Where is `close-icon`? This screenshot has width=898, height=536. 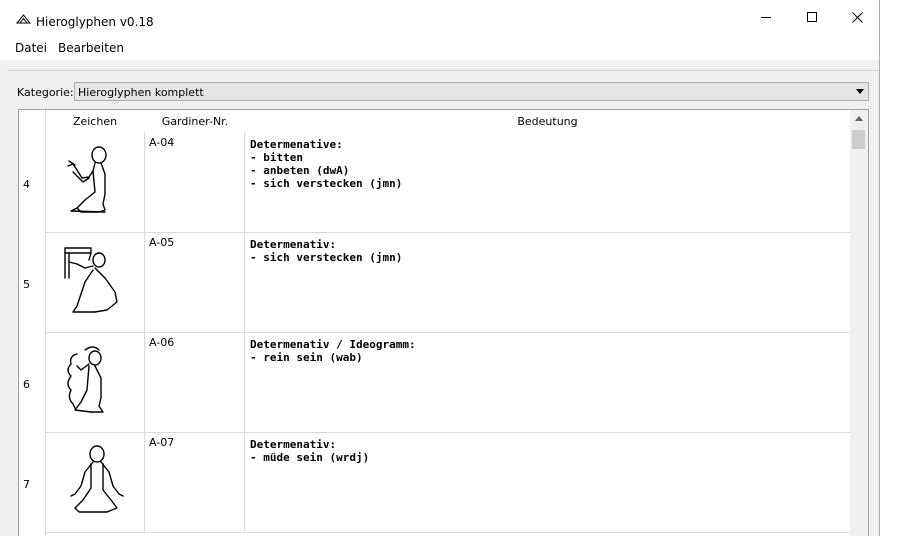
close-icon is located at coordinates (857, 17).